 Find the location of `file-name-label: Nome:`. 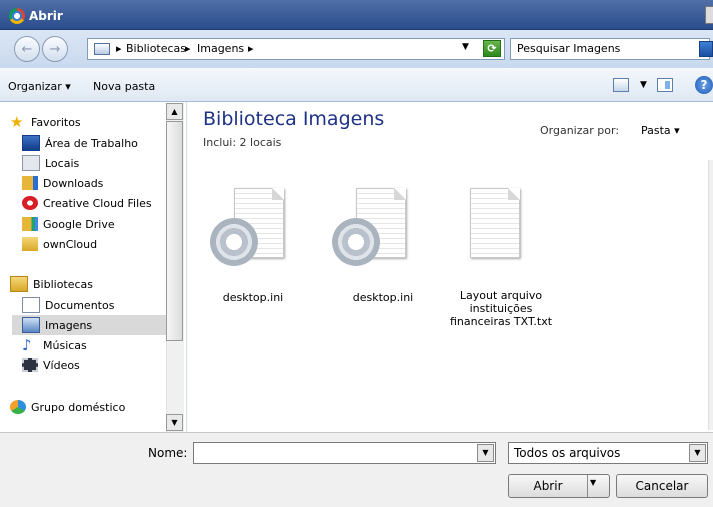

file-name-label: Nome: is located at coordinates (168, 453).